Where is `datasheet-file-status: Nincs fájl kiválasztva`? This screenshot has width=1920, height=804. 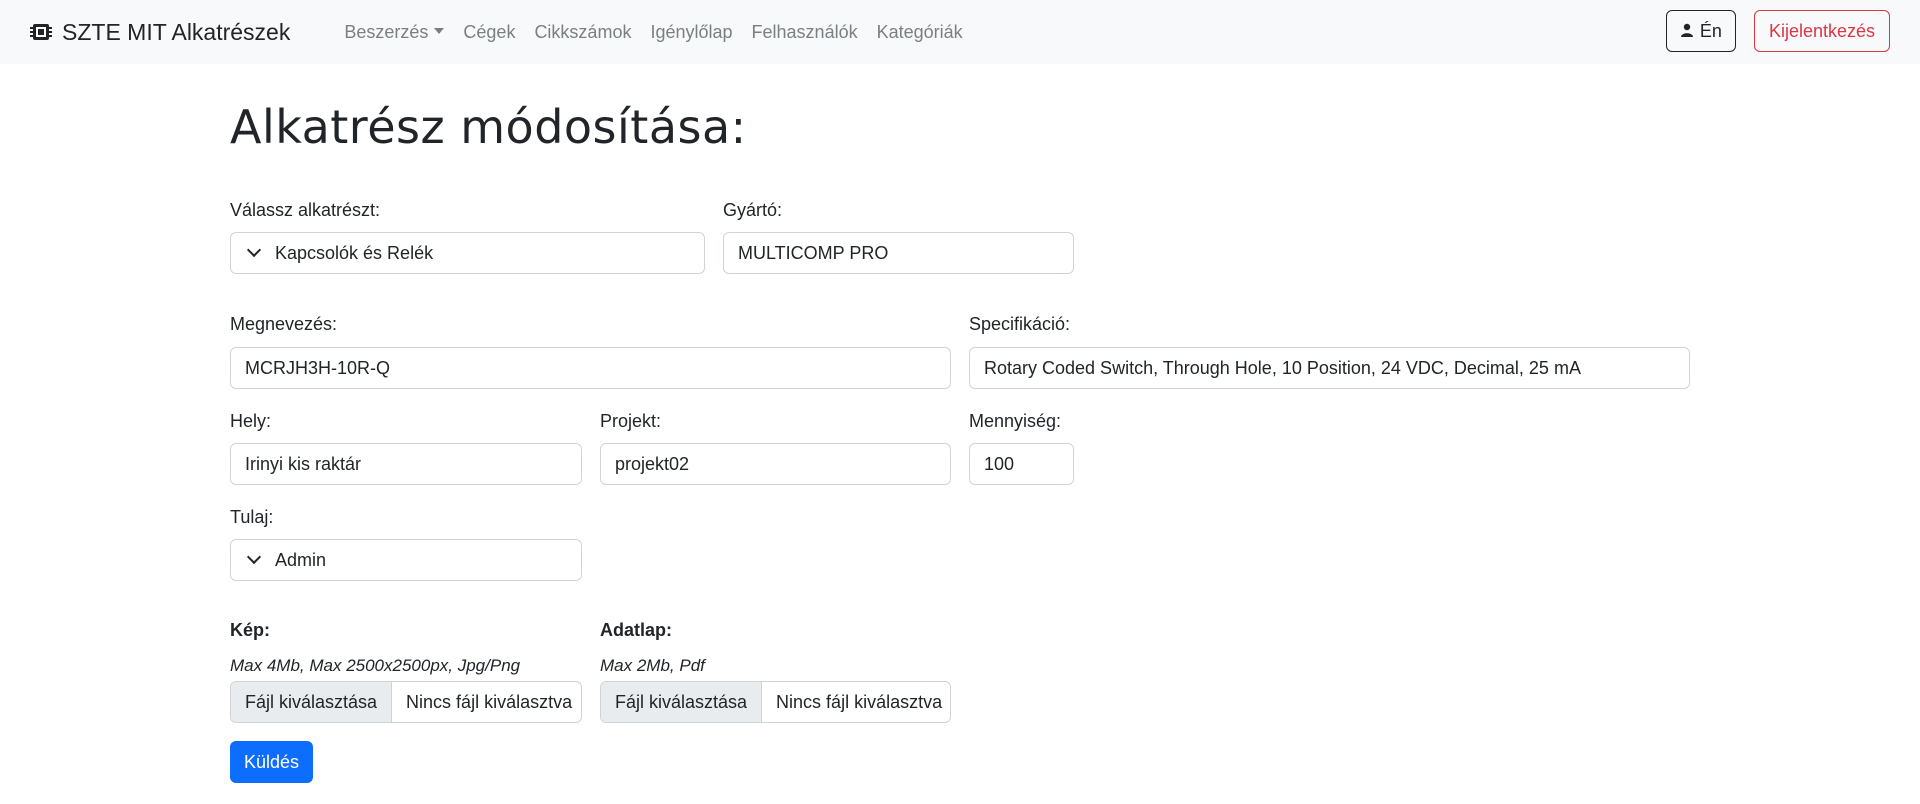 datasheet-file-status: Nincs fájl kiválasztva is located at coordinates (859, 701).